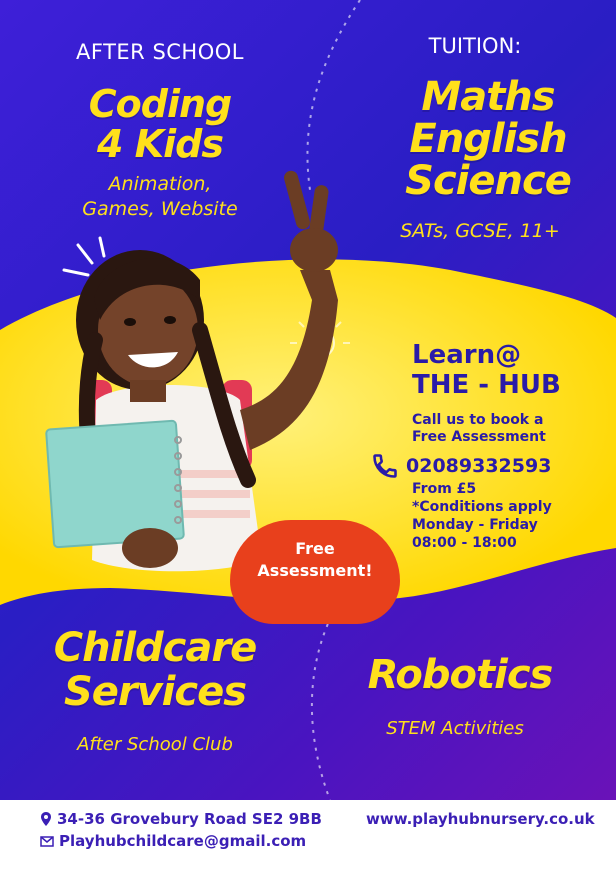  What do you see at coordinates (160, 52) in the screenshot?
I see `after-school-heading: AFTER SCHOOL` at bounding box center [160, 52].